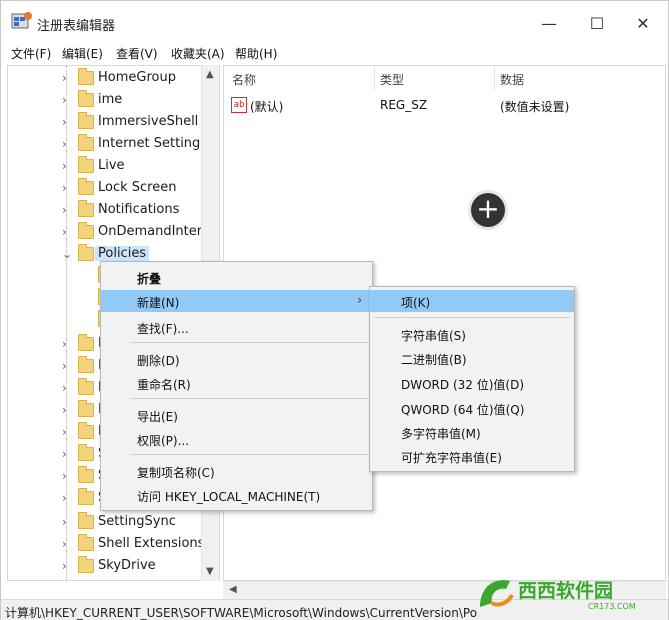  I want to click on tree-item: › ImmersiveShell, so click(108, 123).